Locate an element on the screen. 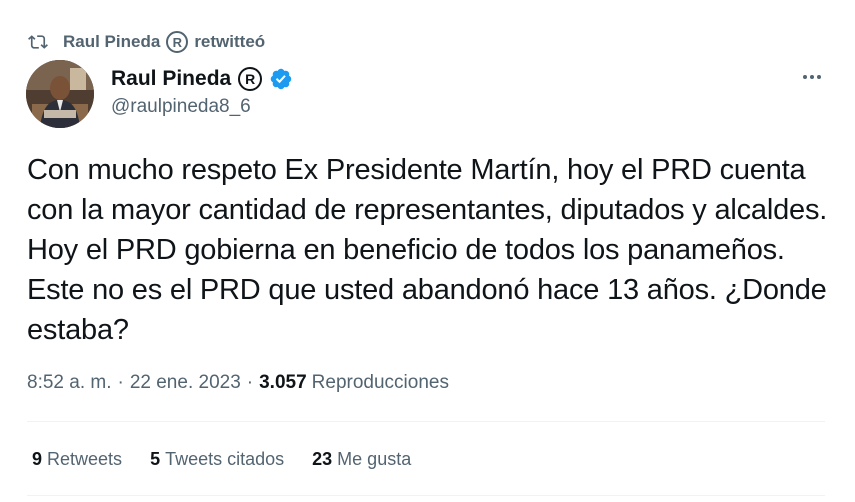 The image size is (855, 502). retweets-count: 9 is located at coordinates (37, 459).